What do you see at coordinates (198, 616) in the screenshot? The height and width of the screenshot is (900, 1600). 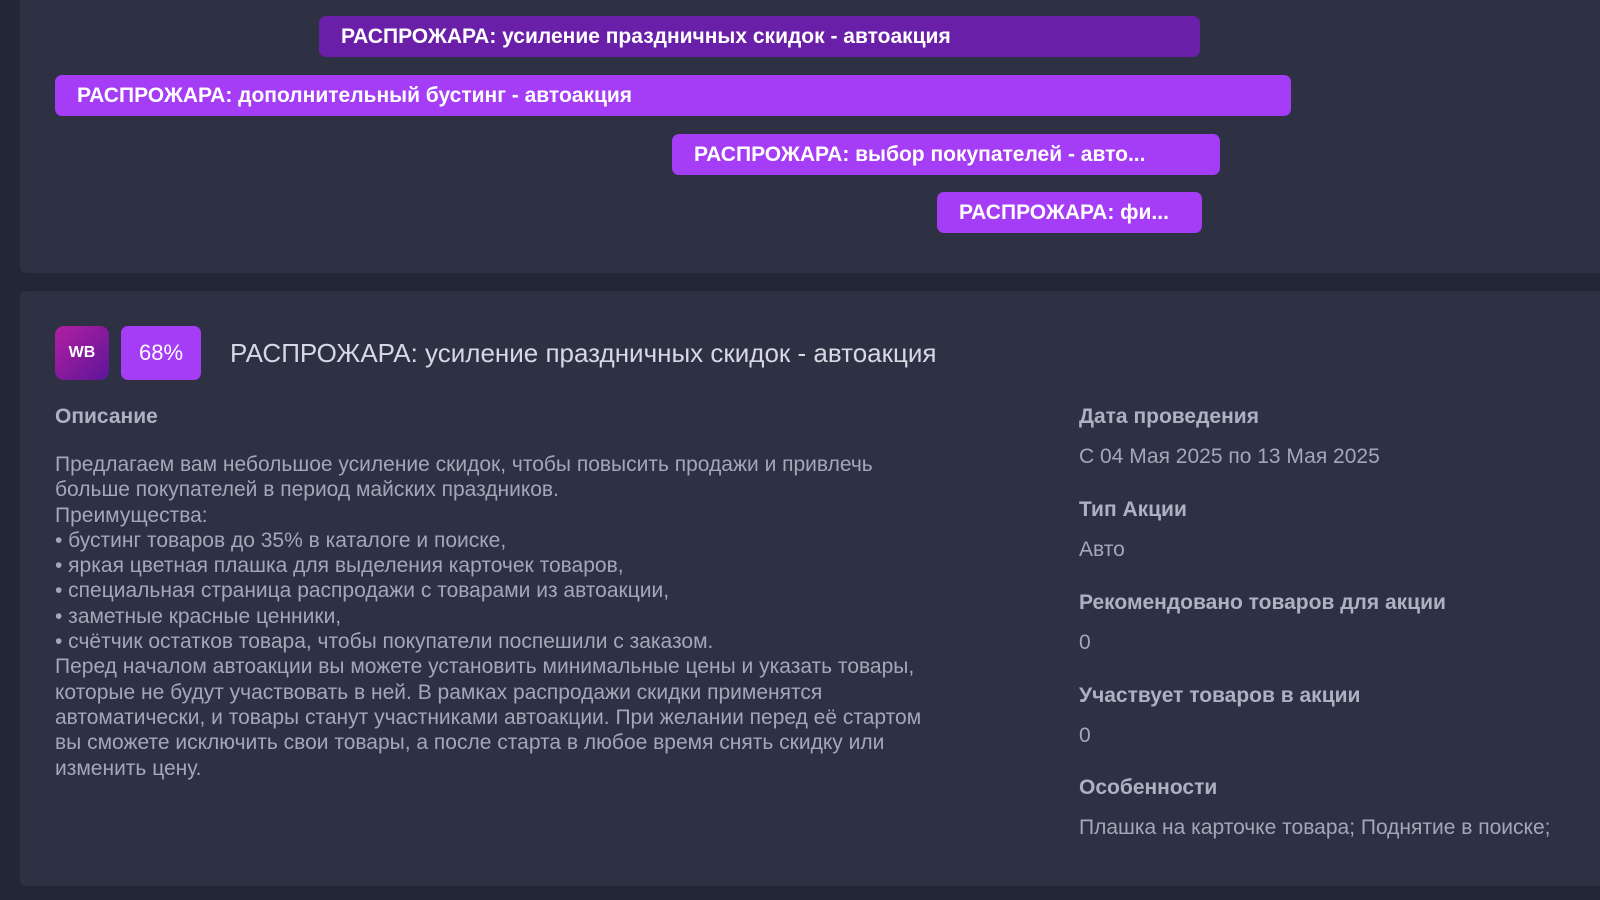 I see `description-line: • заметные красные ценники,` at bounding box center [198, 616].